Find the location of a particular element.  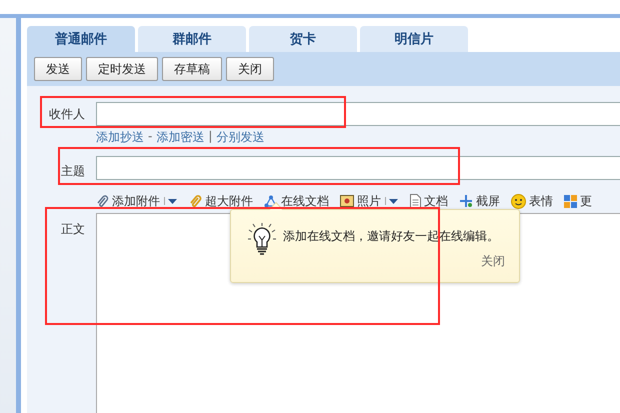

attach-tool: 添加附件 is located at coordinates (137, 201).